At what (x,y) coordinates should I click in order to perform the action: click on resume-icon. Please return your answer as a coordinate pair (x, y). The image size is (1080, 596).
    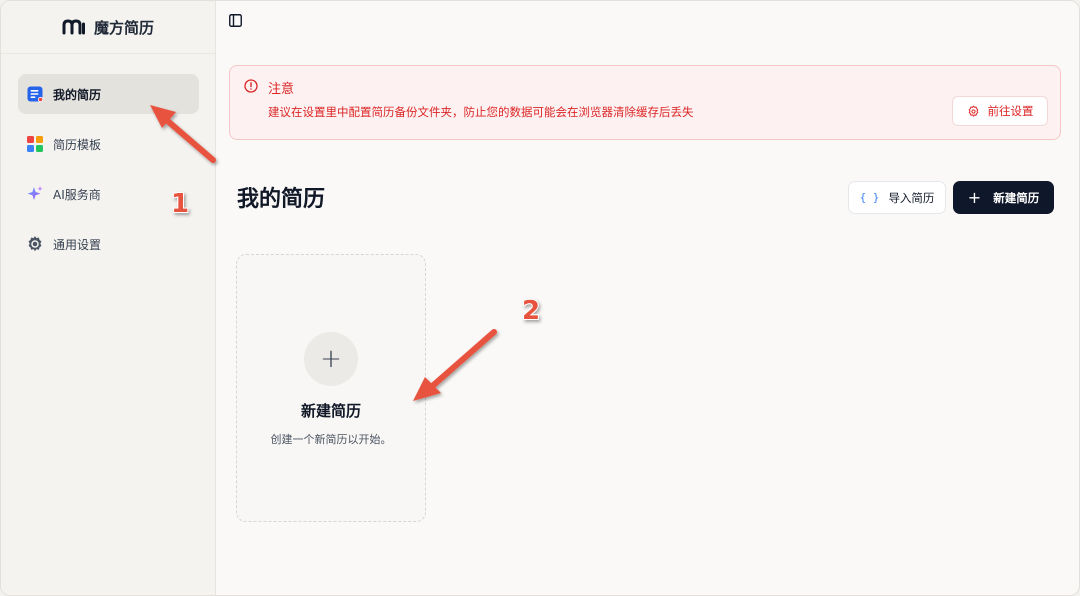
    Looking at the image, I should click on (35, 94).